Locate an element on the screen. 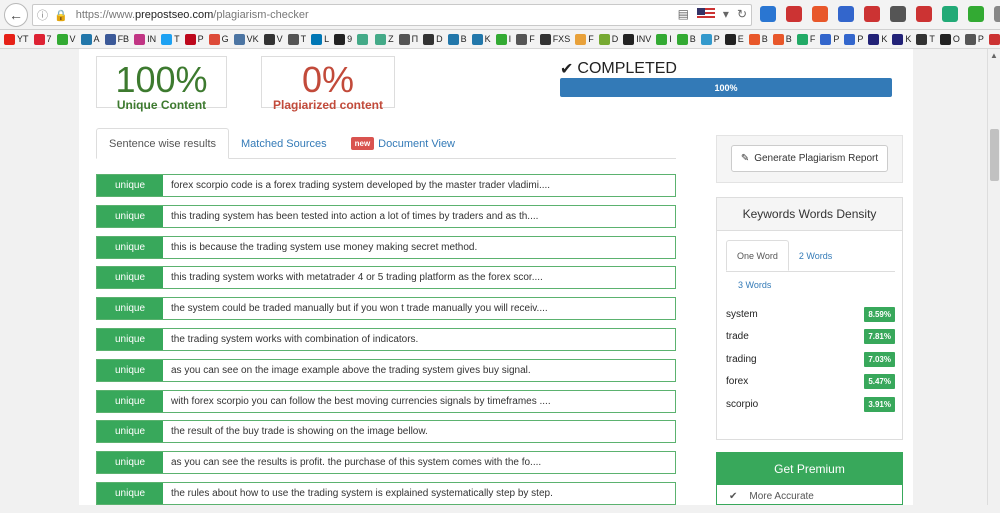 The width and height of the screenshot is (1000, 513). keyword-item: trading 7.03% is located at coordinates (810, 359).